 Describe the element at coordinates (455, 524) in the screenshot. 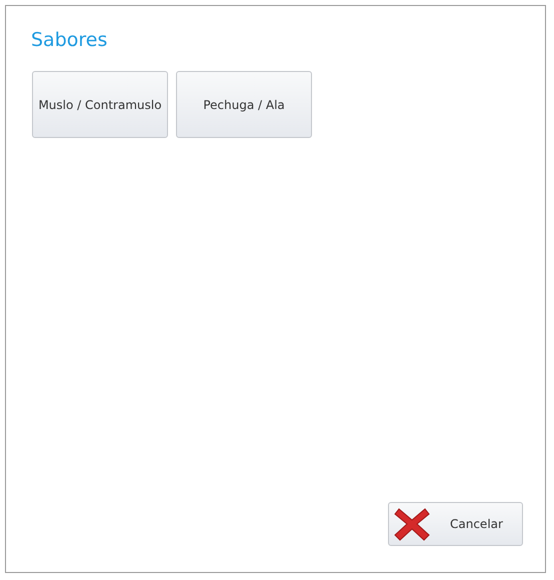

I see `cancel-button: Cancelar` at that location.